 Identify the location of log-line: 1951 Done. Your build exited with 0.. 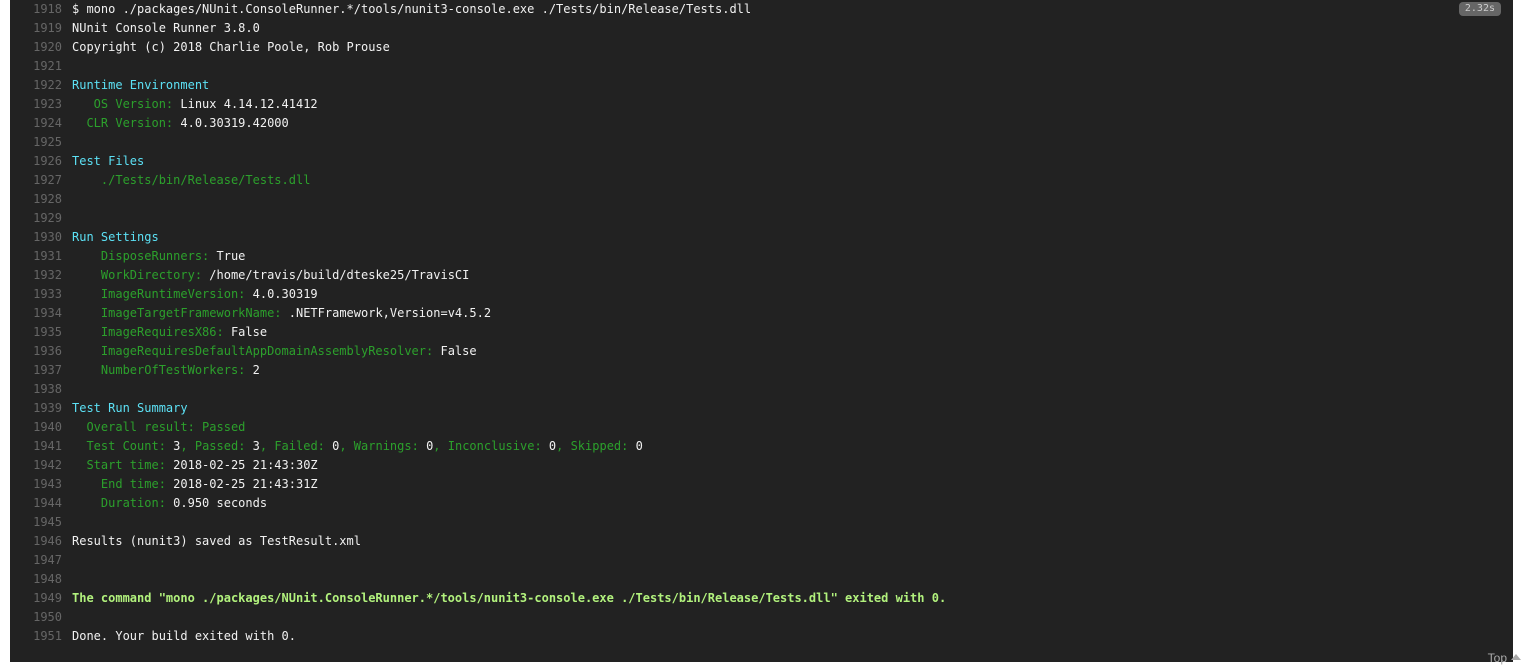
(761, 636).